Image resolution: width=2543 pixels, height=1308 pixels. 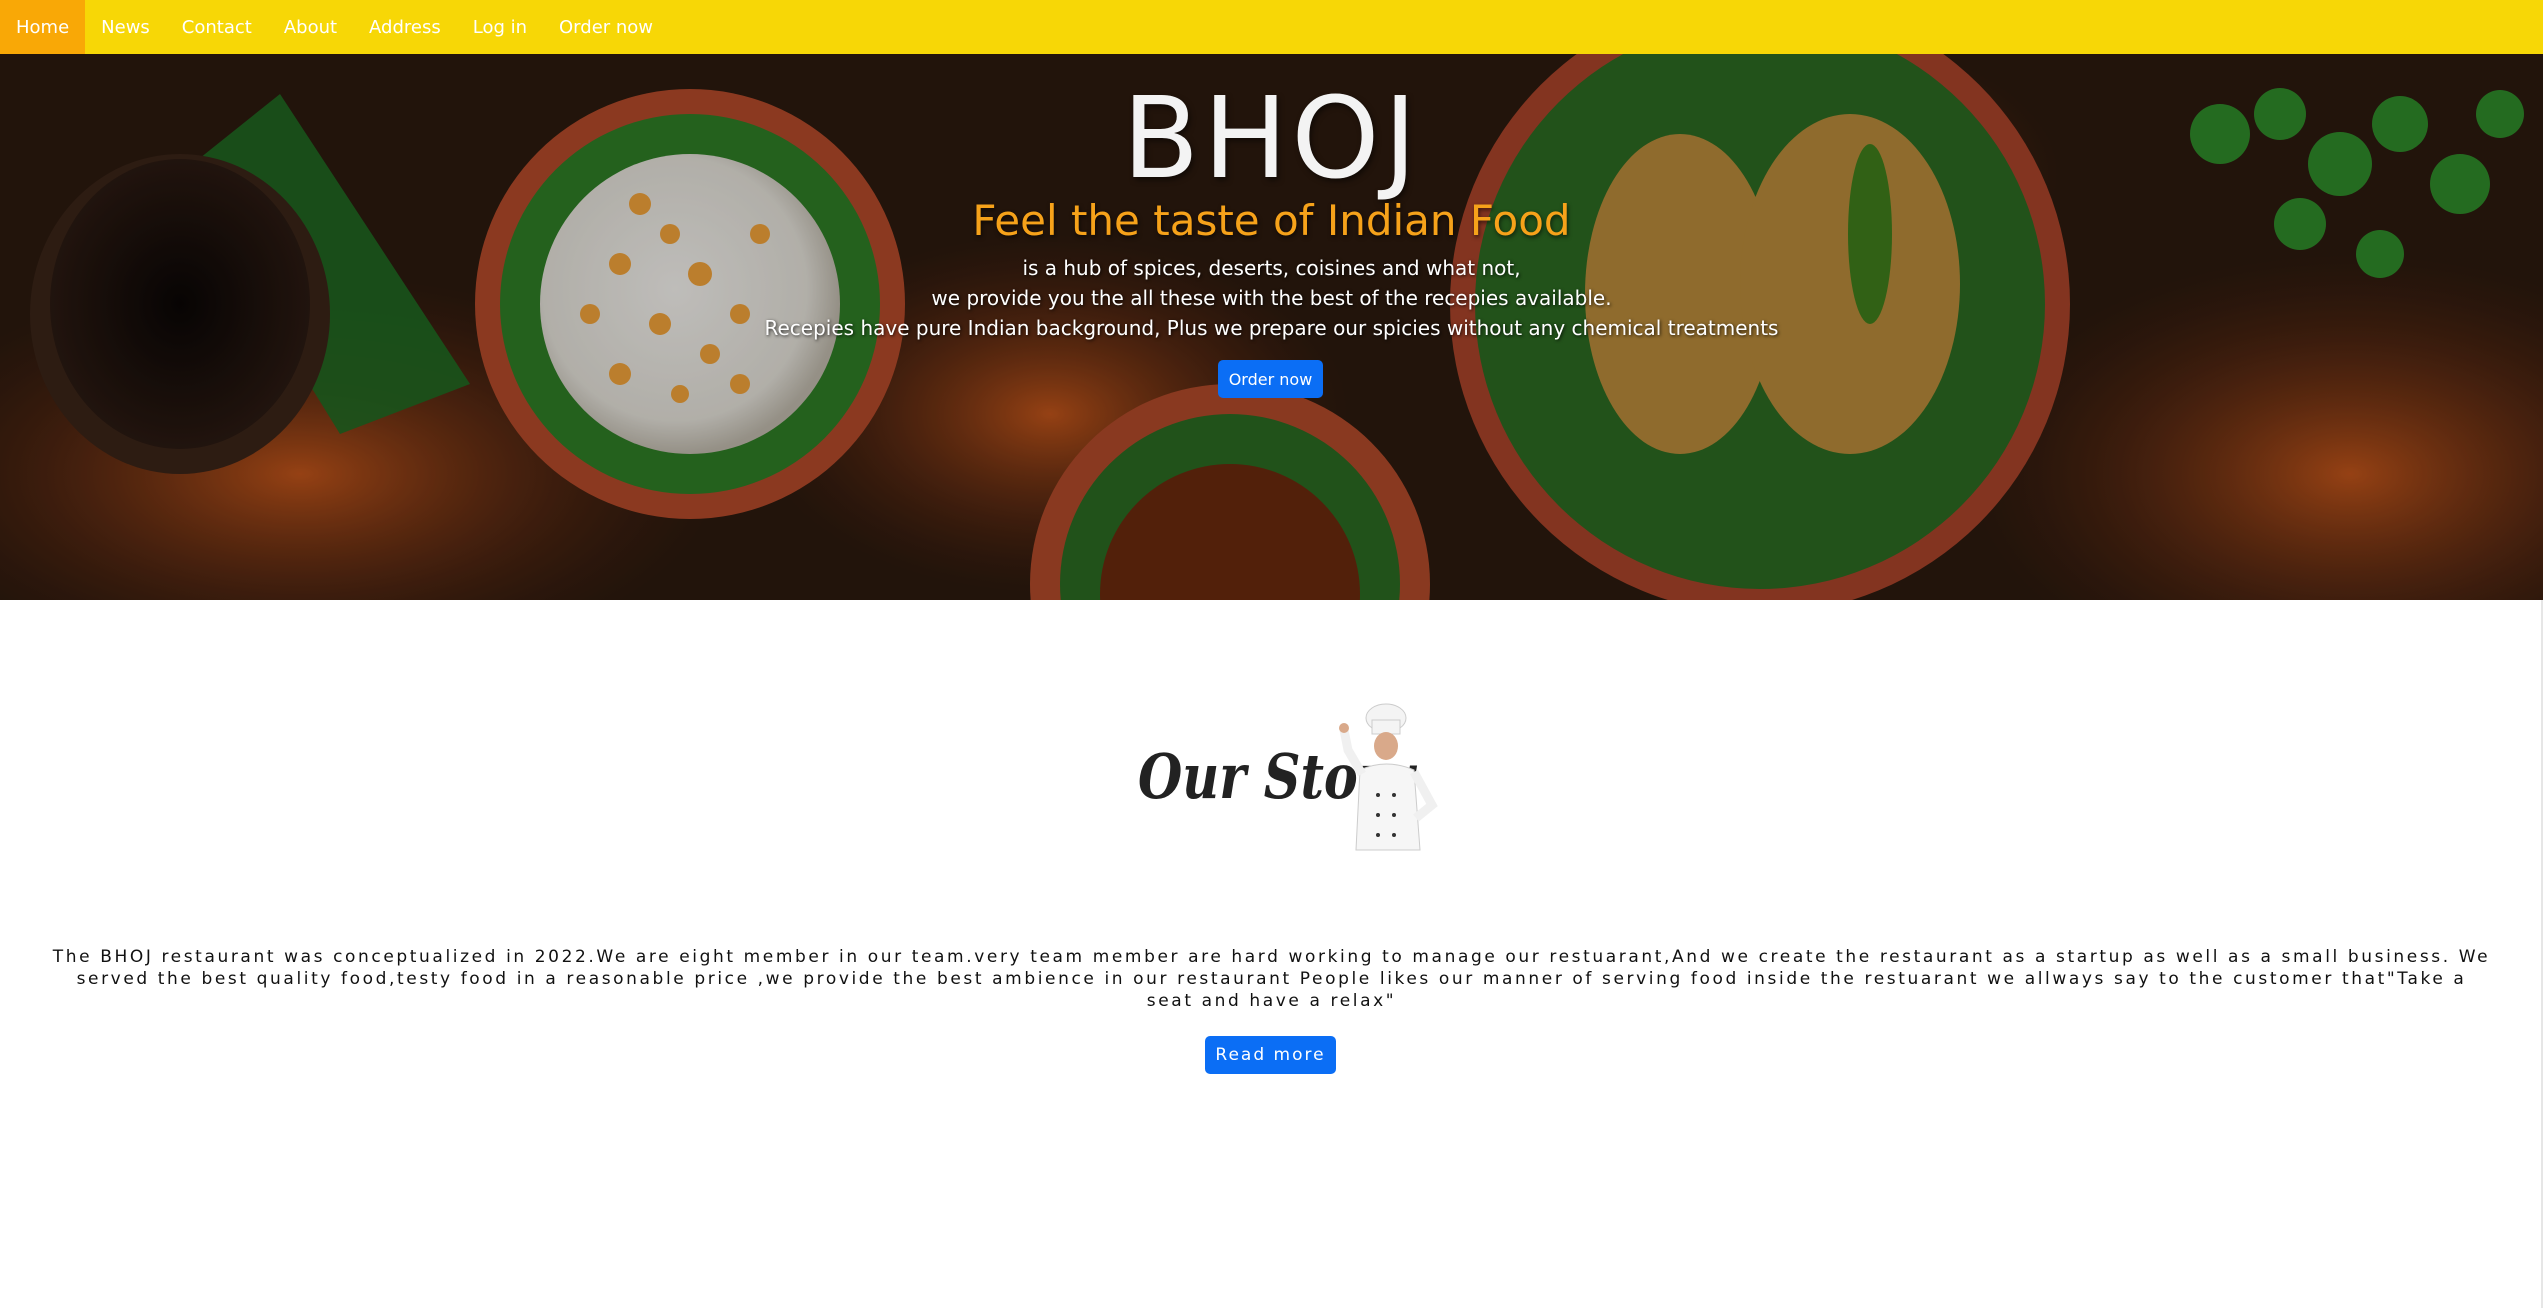 I want to click on chef-image, so click(x=1388, y=777).